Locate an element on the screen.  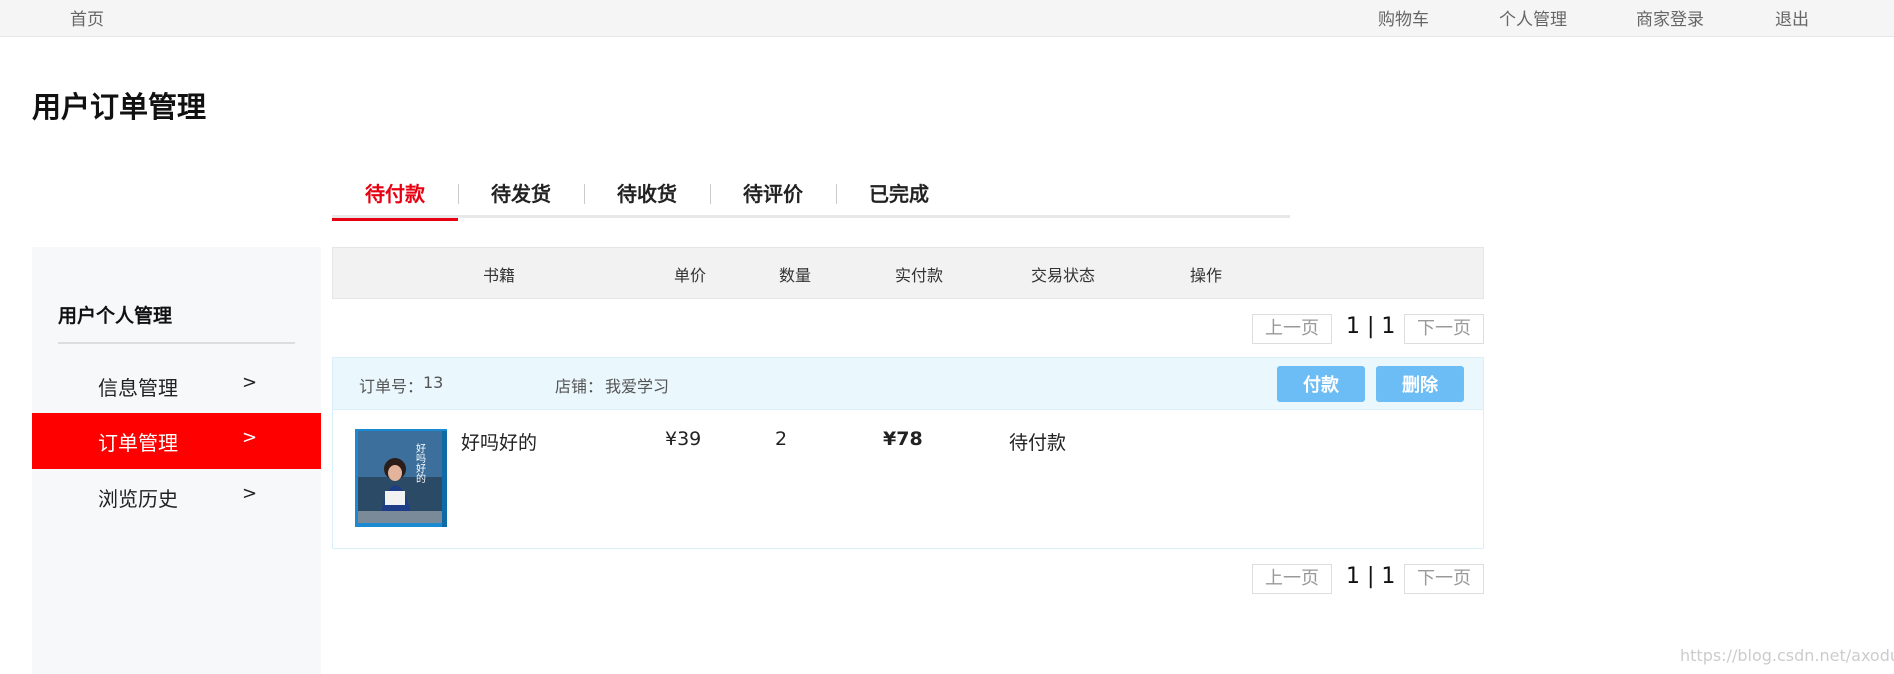
nav-cart-link: 购物车 is located at coordinates (1403, 17).